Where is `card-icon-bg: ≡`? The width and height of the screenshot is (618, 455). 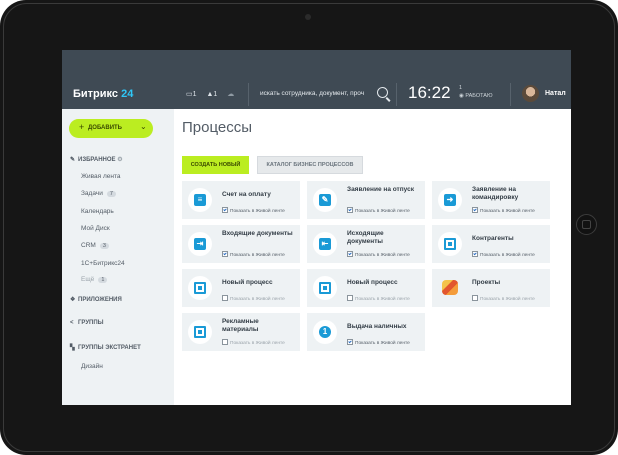 card-icon-bg: ≡ is located at coordinates (200, 200).